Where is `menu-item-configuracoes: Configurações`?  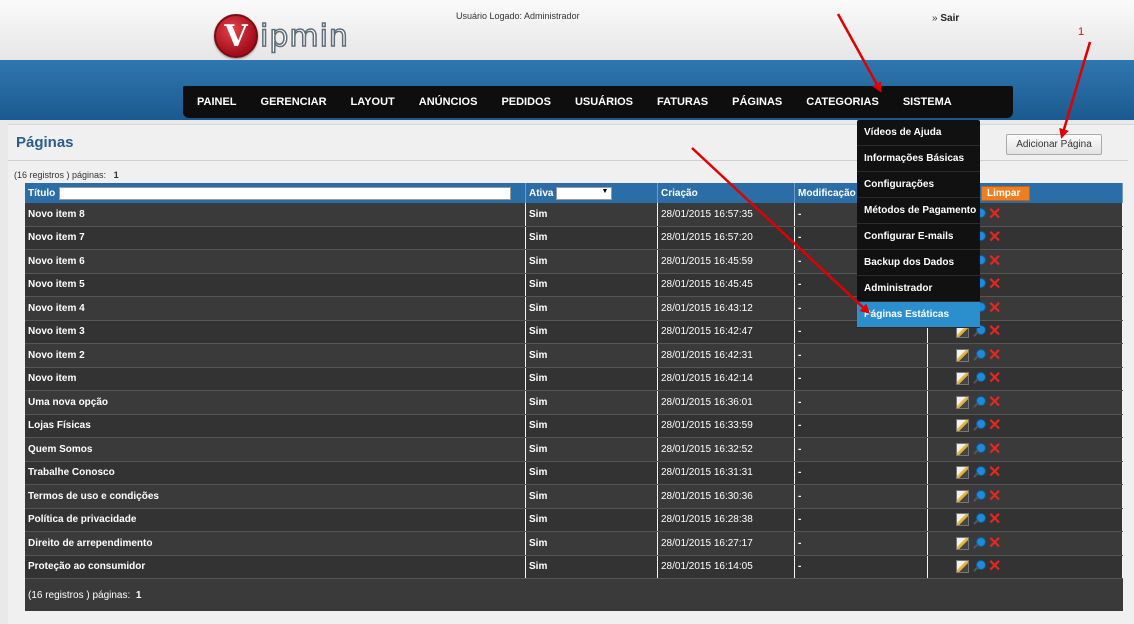 menu-item-configuracoes: Configurações is located at coordinates (918, 185).